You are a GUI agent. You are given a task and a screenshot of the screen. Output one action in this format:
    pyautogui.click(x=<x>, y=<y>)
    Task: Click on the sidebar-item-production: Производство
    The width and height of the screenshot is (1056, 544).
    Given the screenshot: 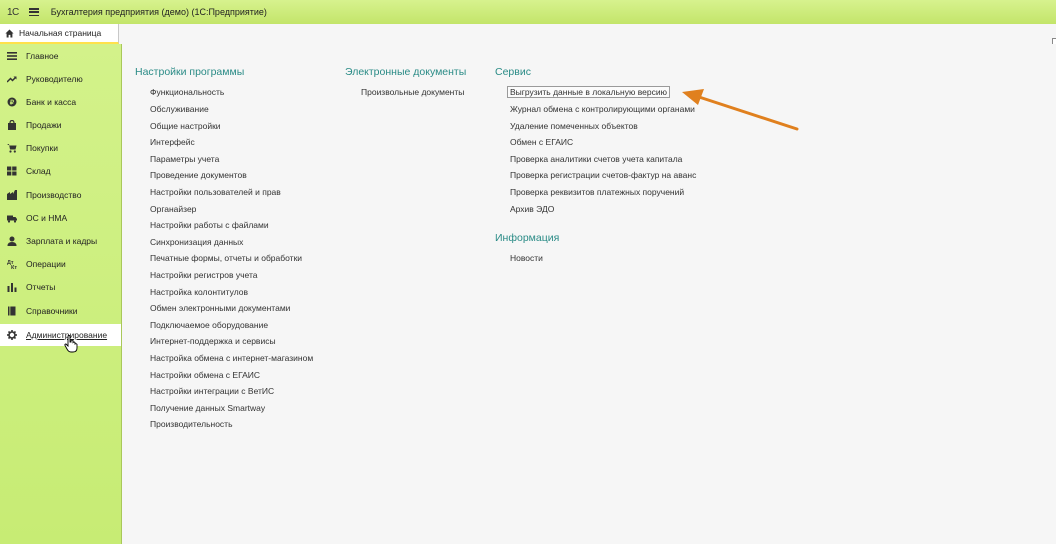 What is the action you would take?
    pyautogui.click(x=60, y=195)
    